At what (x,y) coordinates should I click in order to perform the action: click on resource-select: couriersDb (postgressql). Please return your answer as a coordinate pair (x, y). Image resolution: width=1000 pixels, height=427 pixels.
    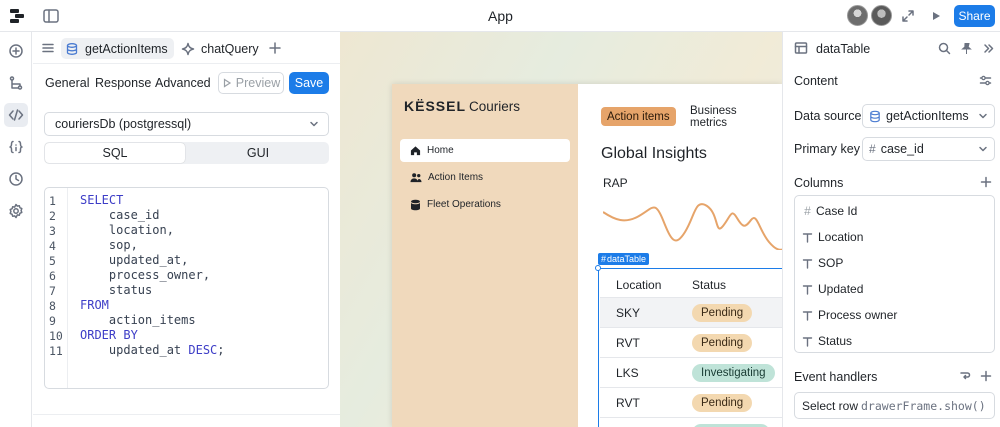
    Looking at the image, I should click on (186, 124).